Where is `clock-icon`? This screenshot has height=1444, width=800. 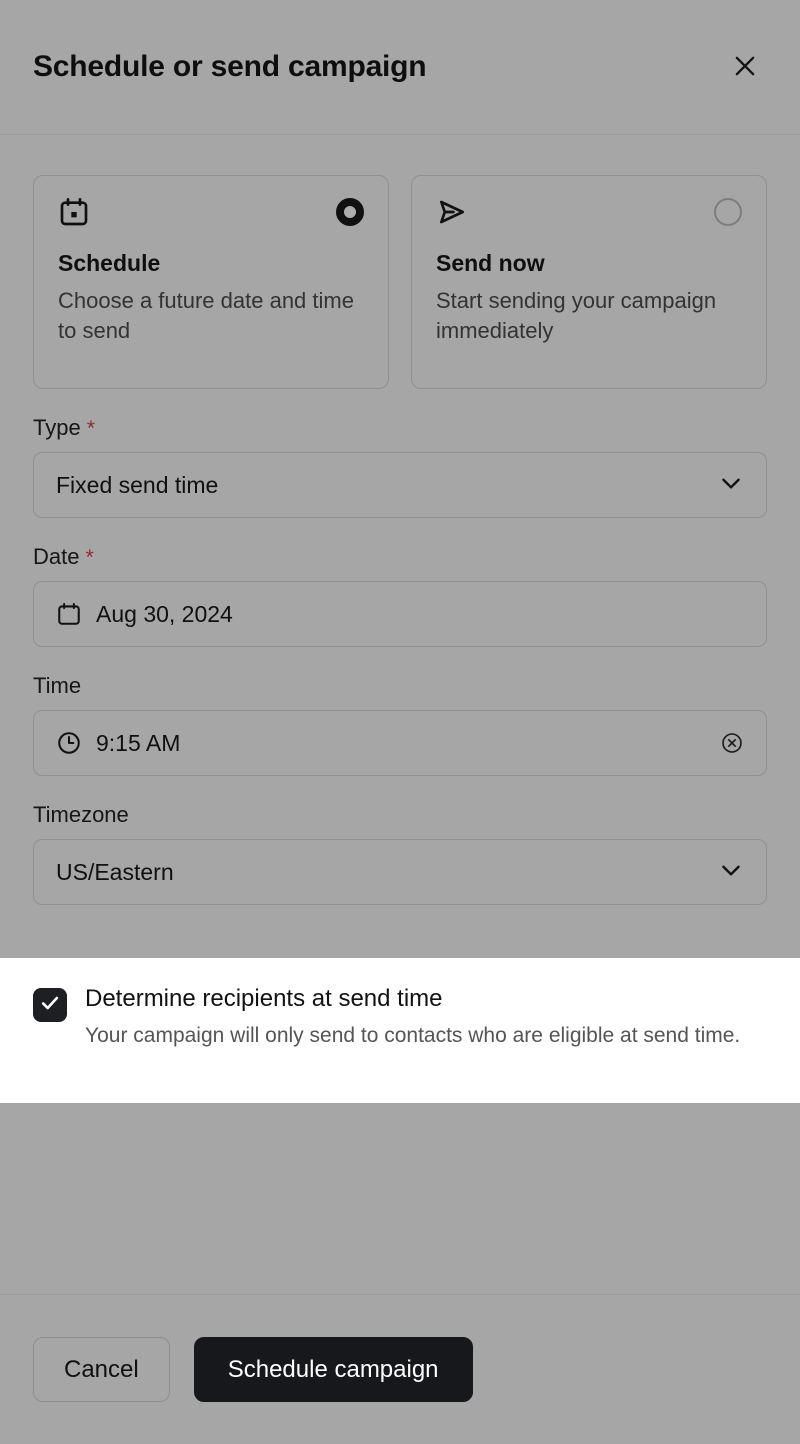
clock-icon is located at coordinates (69, 743).